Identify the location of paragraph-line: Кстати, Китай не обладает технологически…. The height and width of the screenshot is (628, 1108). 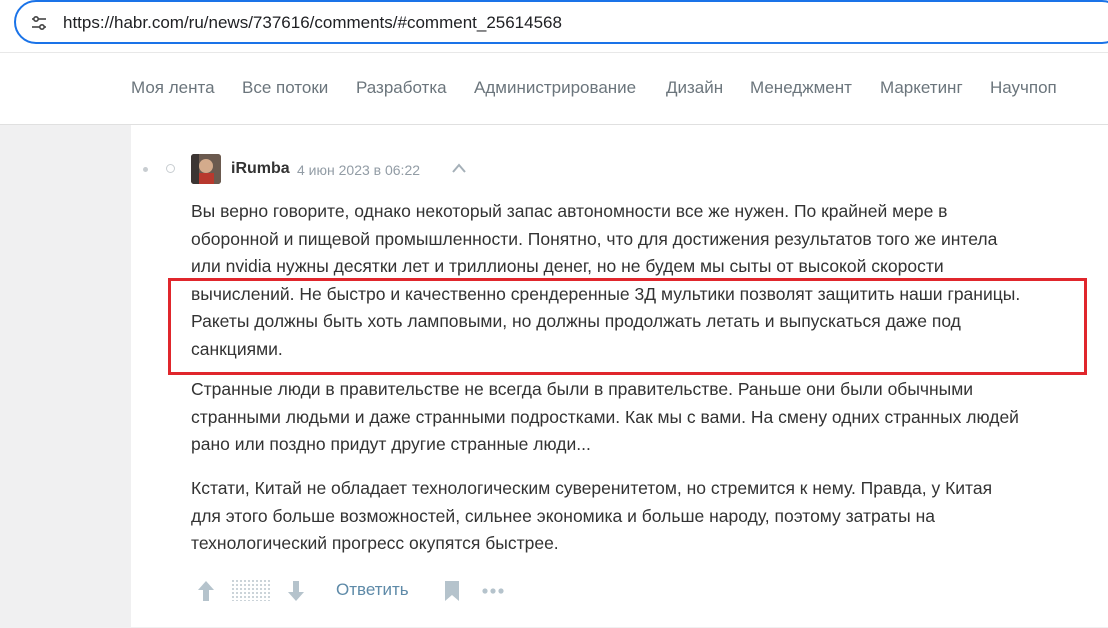
(592, 488).